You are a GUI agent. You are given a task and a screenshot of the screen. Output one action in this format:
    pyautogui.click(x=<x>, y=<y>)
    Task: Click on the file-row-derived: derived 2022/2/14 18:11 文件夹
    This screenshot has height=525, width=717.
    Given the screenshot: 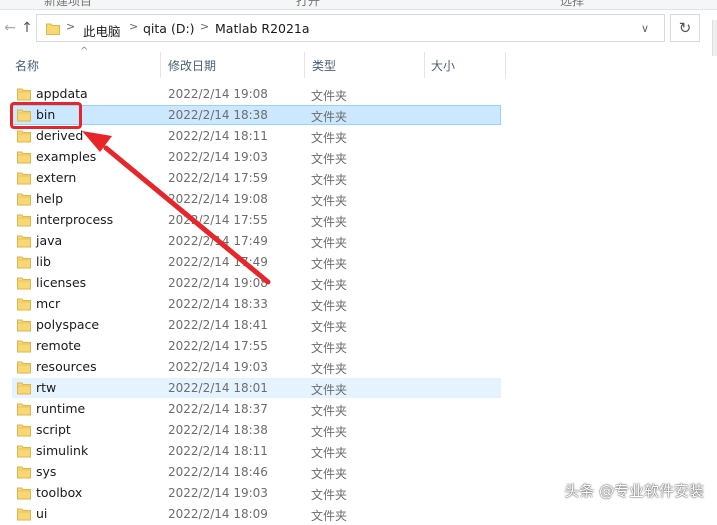 What is the action you would take?
    pyautogui.click(x=260, y=136)
    